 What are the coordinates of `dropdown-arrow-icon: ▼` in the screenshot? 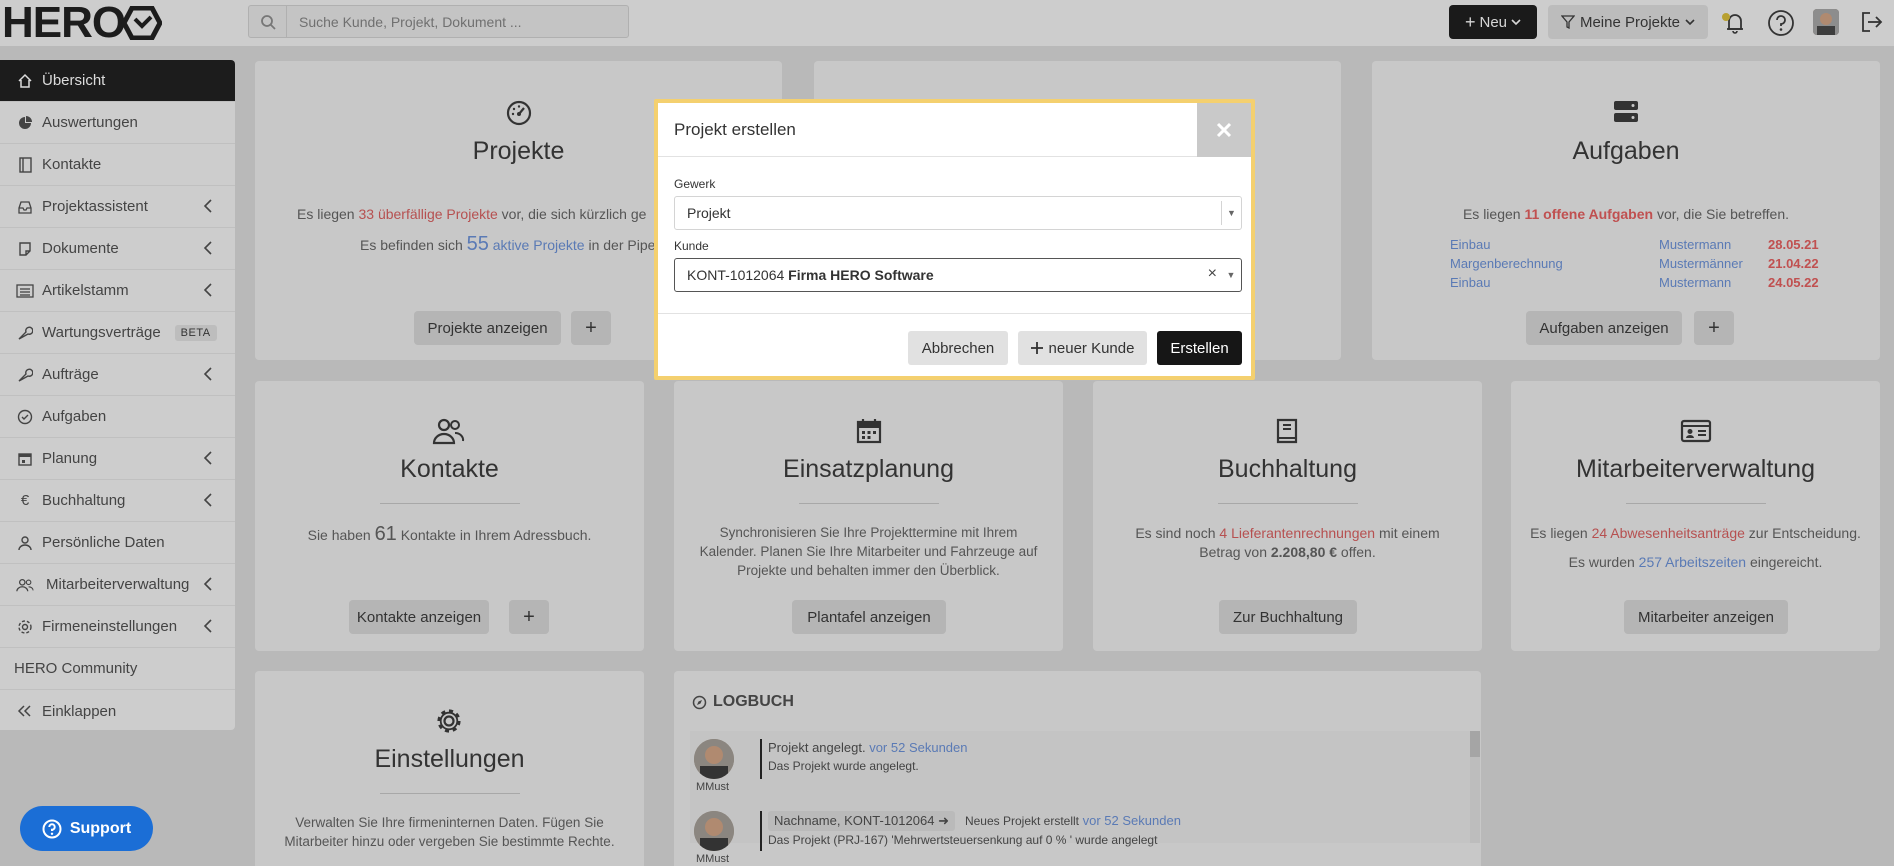 It's located at (1231, 213).